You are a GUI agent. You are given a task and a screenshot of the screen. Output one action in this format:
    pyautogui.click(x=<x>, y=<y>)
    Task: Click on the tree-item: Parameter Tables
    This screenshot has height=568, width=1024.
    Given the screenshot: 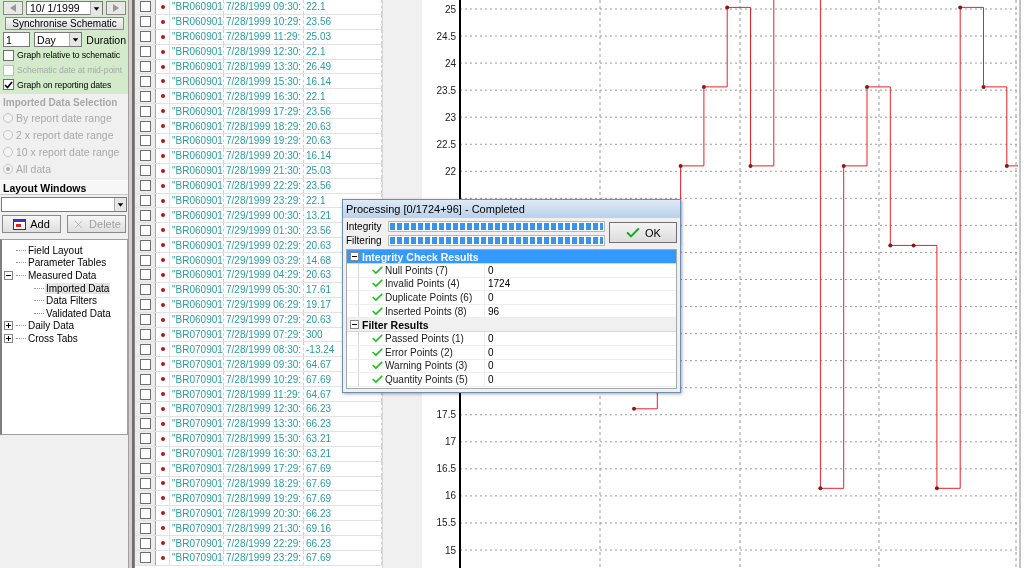 What is the action you would take?
    pyautogui.click(x=67, y=263)
    